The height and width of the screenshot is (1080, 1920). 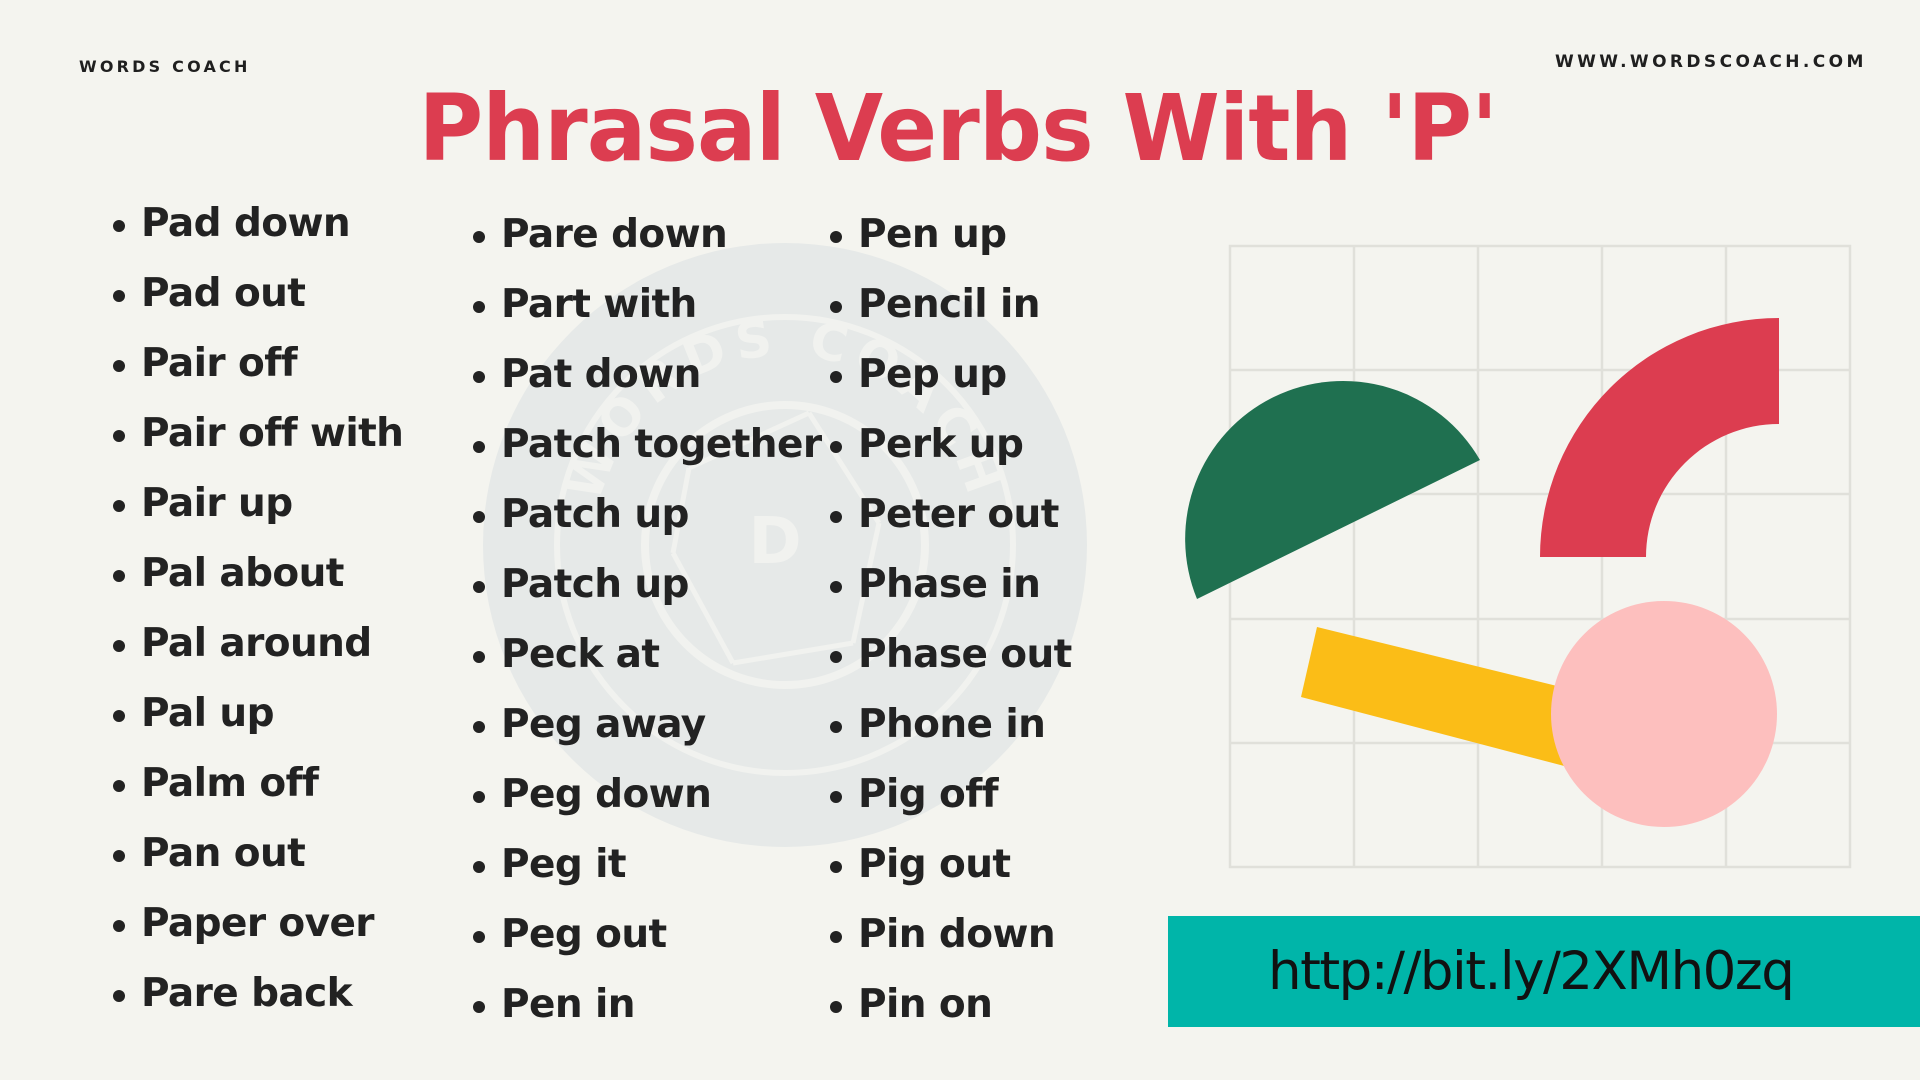 What do you see at coordinates (601, 374) in the screenshot?
I see `phrase-label: Pat down` at bounding box center [601, 374].